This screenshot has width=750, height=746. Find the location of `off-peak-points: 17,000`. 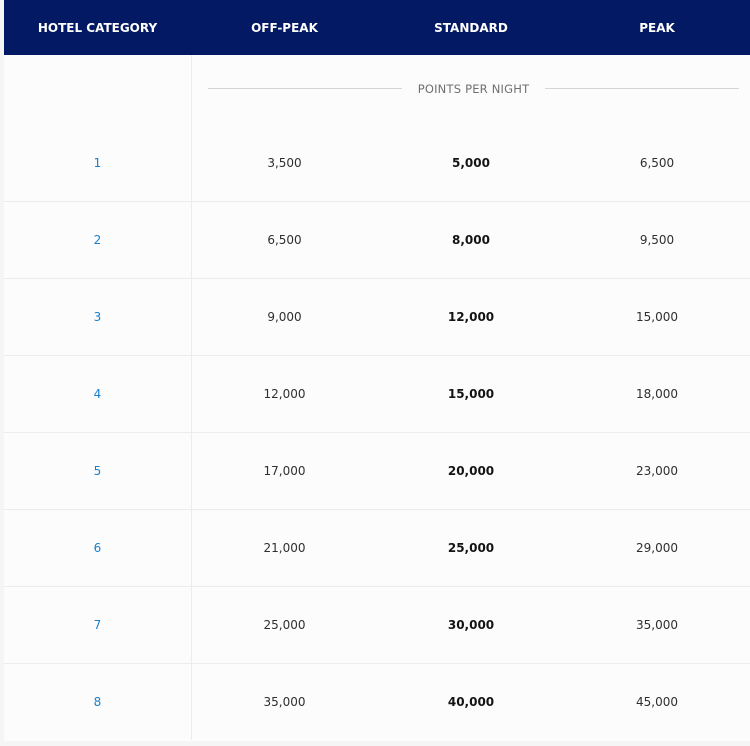

off-peak-points: 17,000 is located at coordinates (284, 471).